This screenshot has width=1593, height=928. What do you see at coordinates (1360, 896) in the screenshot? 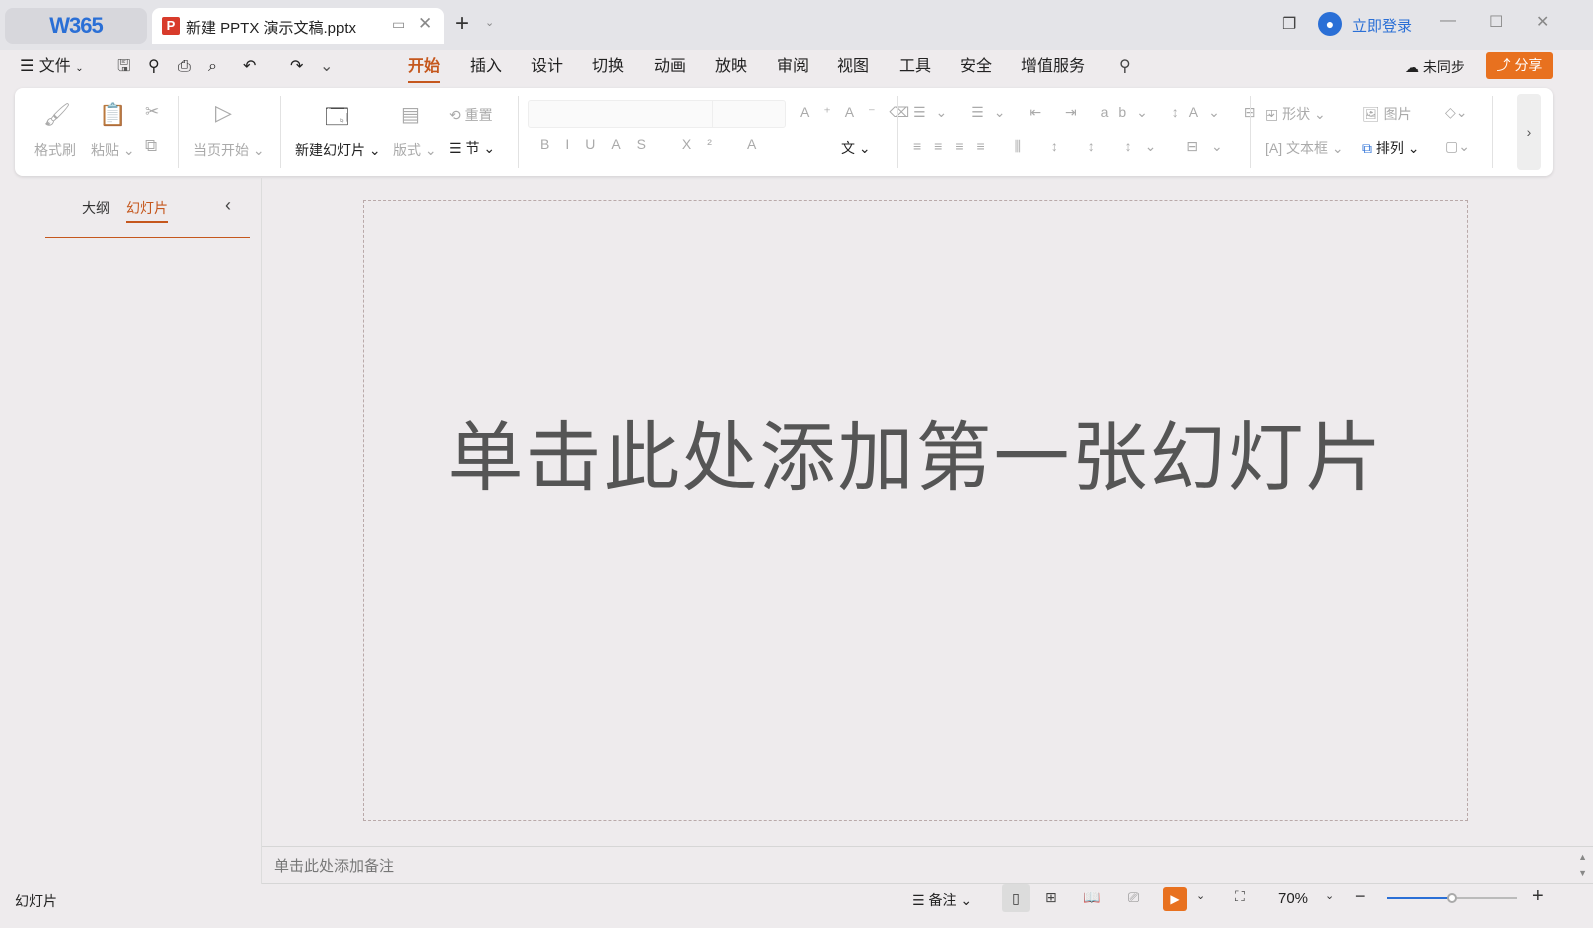
I see `zoom-out-icon: −` at bounding box center [1360, 896].